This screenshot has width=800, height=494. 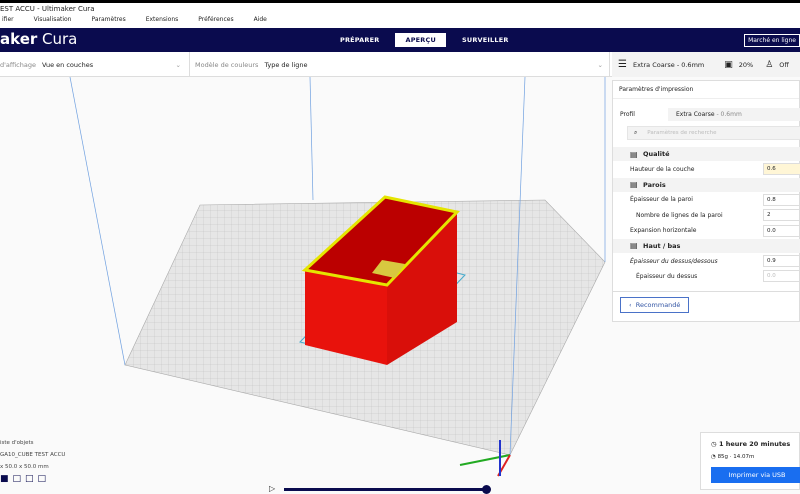 What do you see at coordinates (772, 40) in the screenshot?
I see `marketplace-button: Marché en ligne` at bounding box center [772, 40].